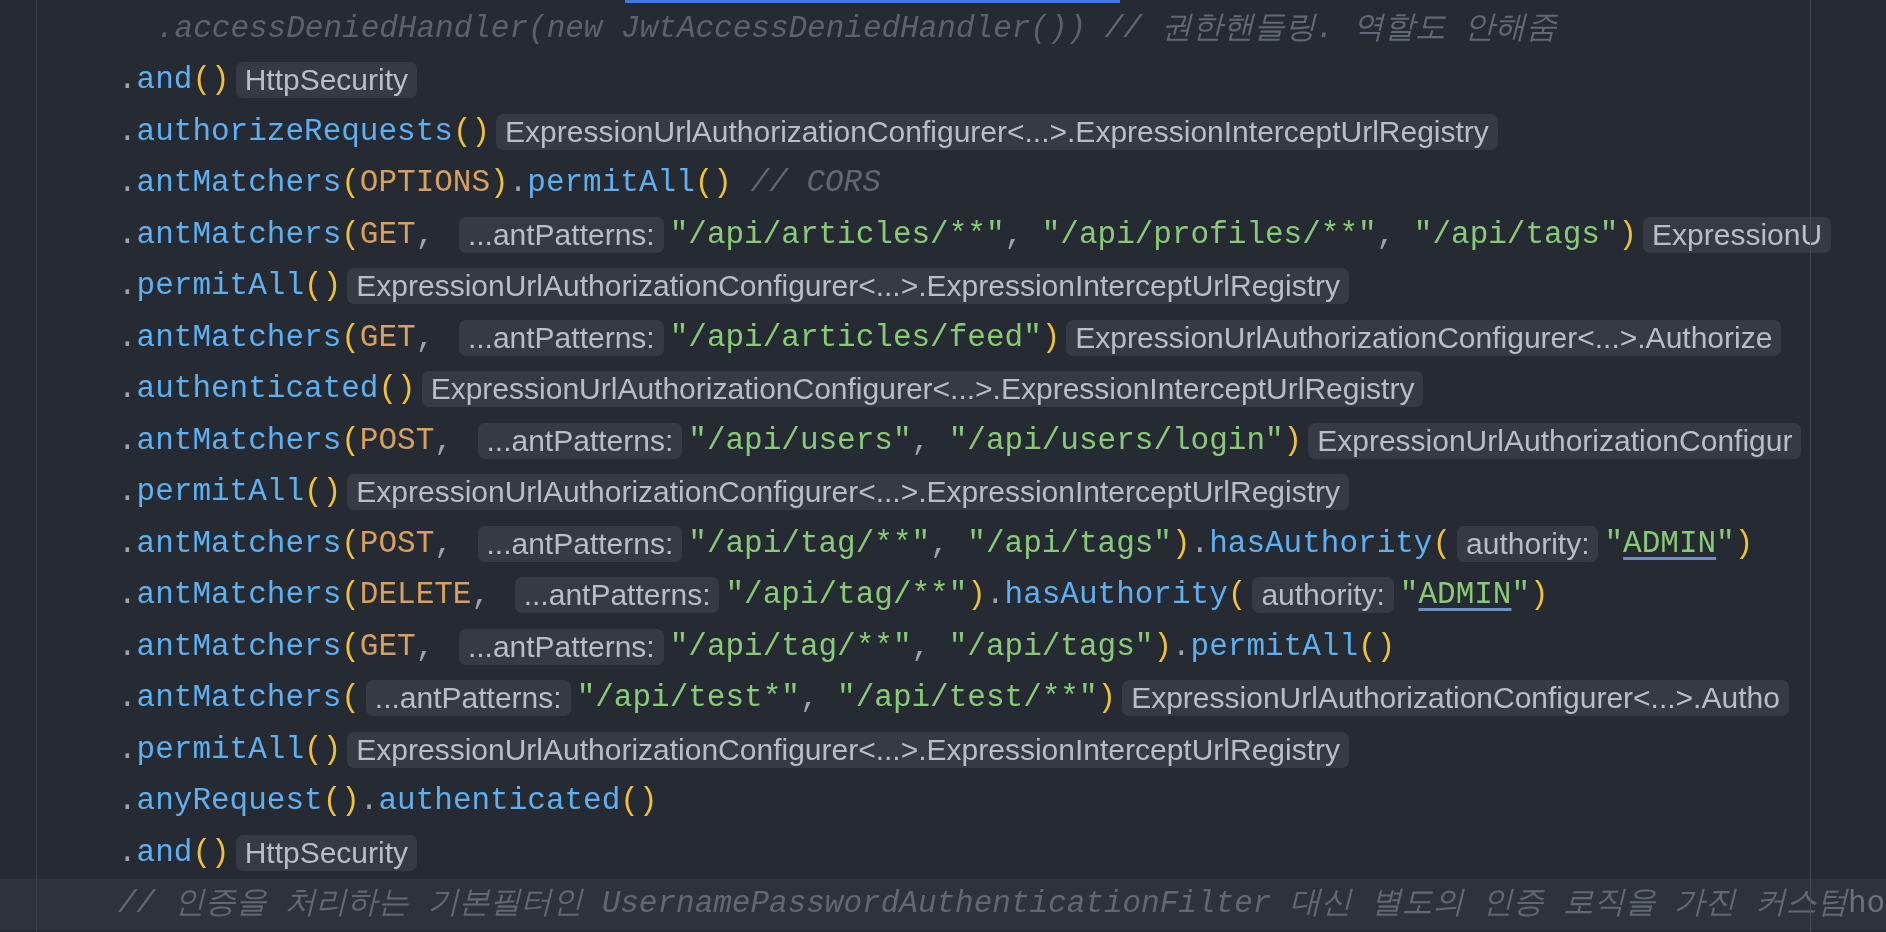 The image size is (1886, 932). What do you see at coordinates (239, 698) in the screenshot?
I see `code-text: .antMatchers(` at bounding box center [239, 698].